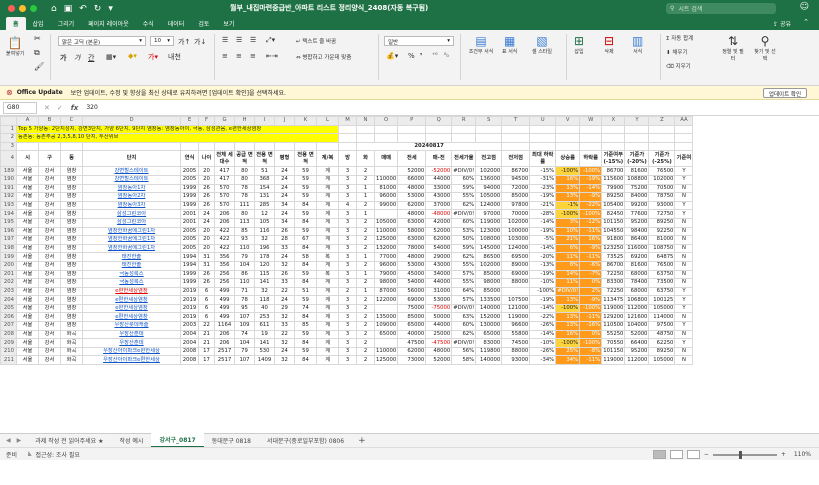 The image size is (819, 485). Describe the element at coordinates (386, 300) in the screenshot. I see `data-cell: 122000` at that location.